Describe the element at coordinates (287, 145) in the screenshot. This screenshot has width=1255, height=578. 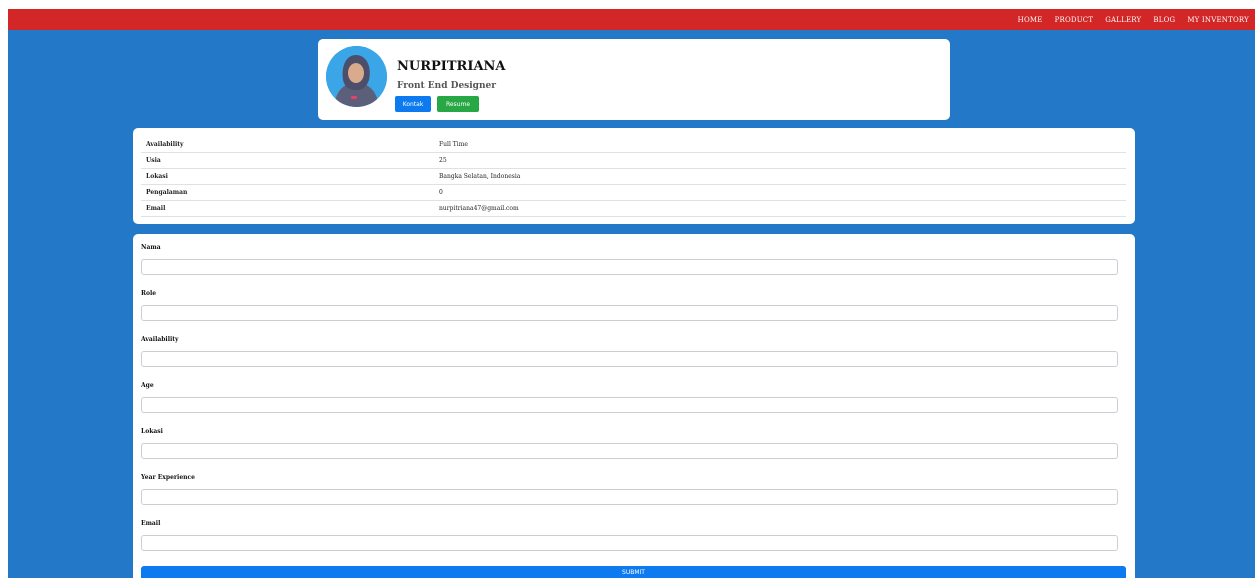
I see `info-key: Availability` at that location.